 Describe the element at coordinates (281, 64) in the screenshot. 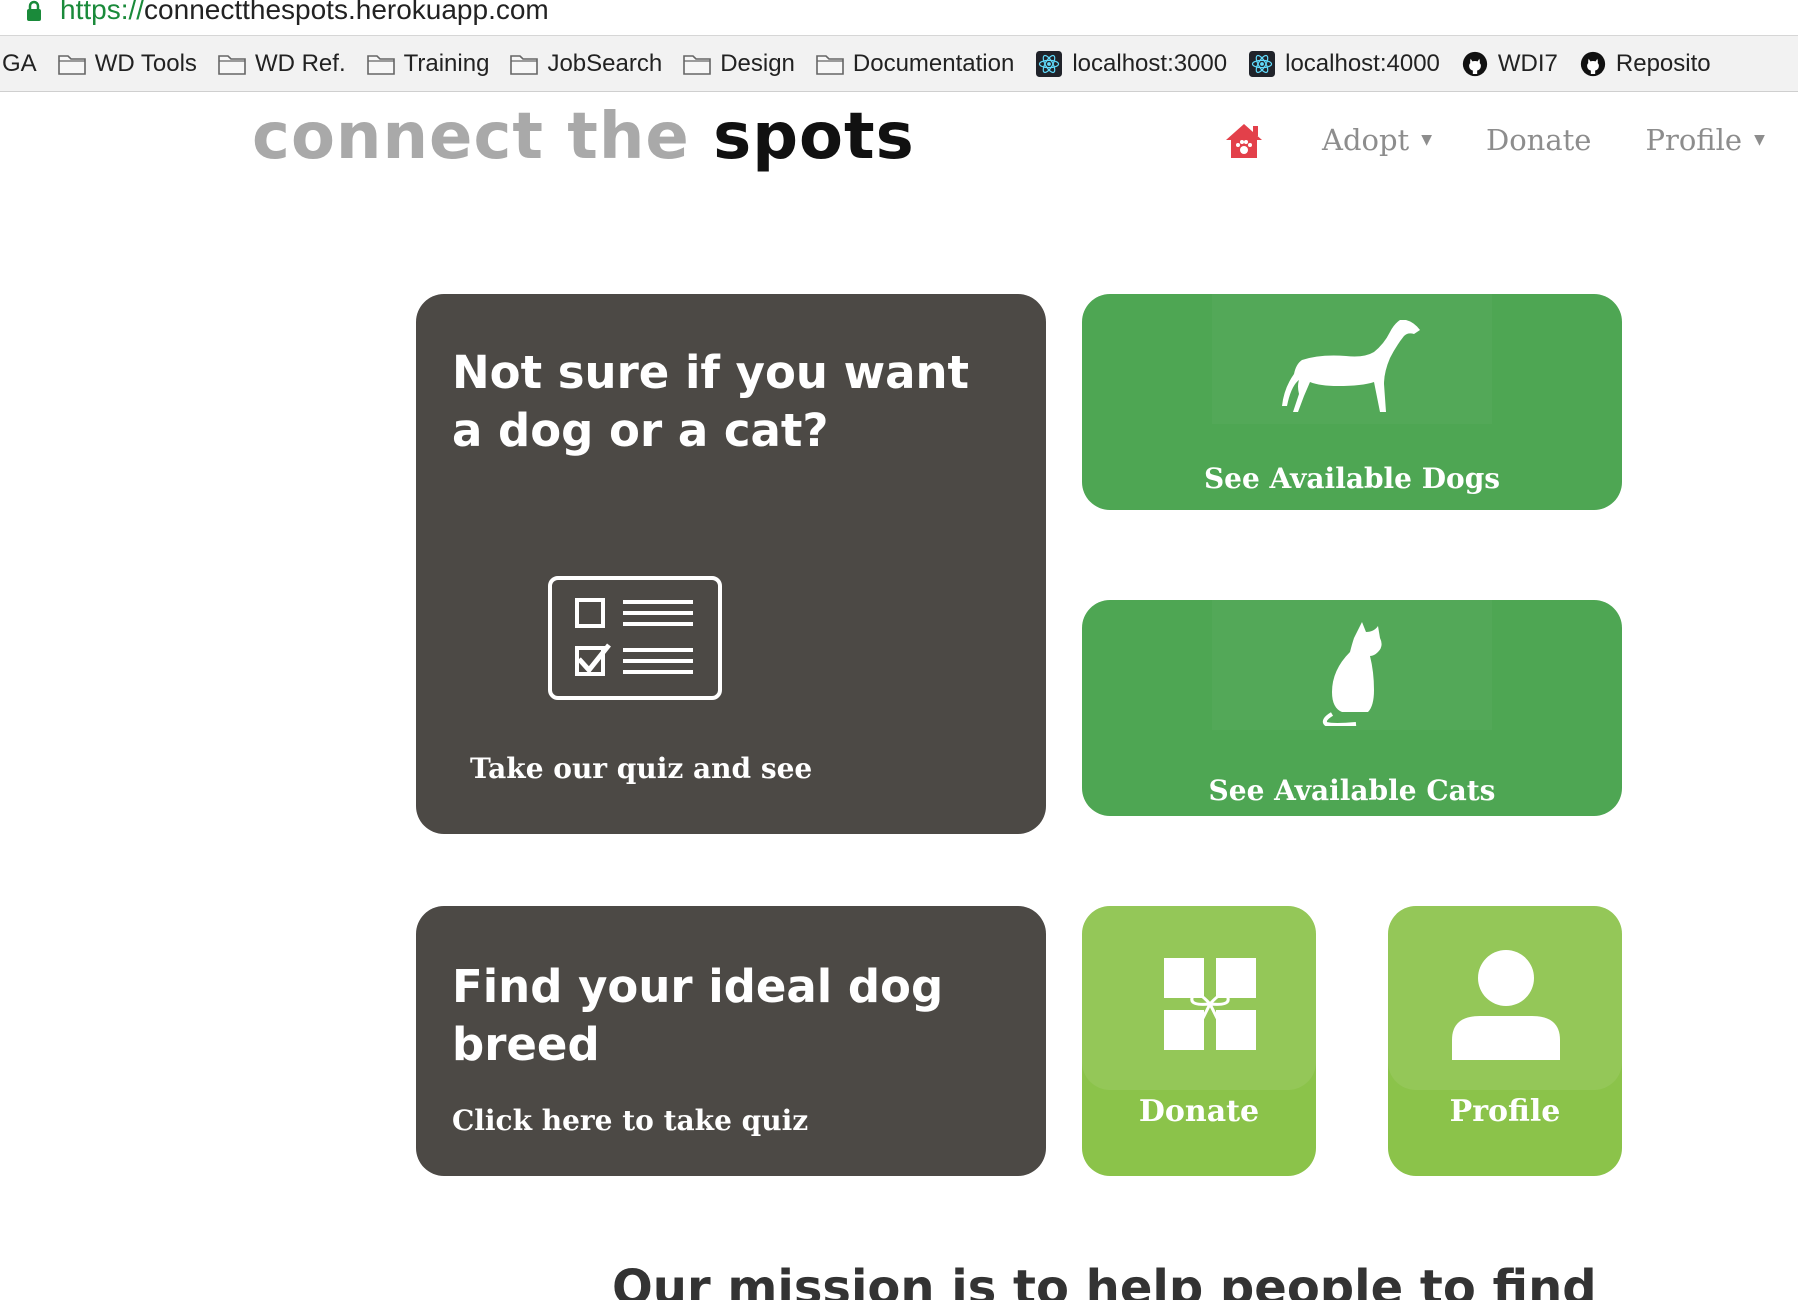

I see `bookmark-wd-ref: WD Ref.` at that location.